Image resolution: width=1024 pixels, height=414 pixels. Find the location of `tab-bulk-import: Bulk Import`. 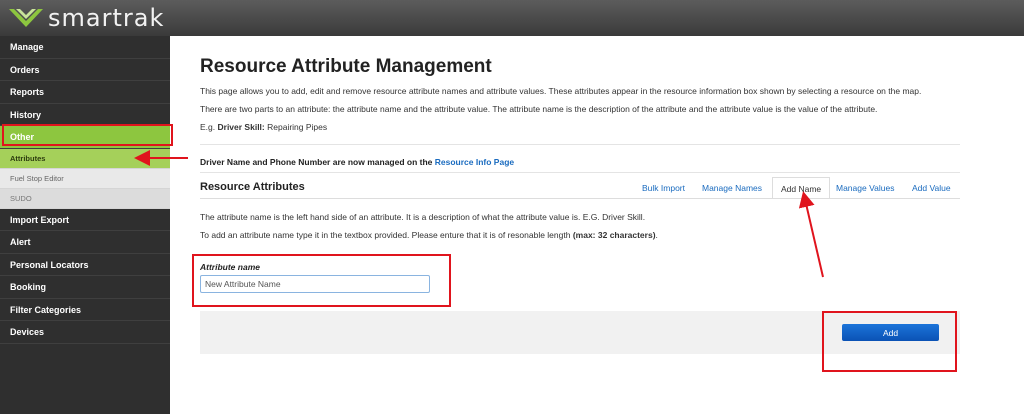

tab-bulk-import: Bulk Import is located at coordinates (663, 188).